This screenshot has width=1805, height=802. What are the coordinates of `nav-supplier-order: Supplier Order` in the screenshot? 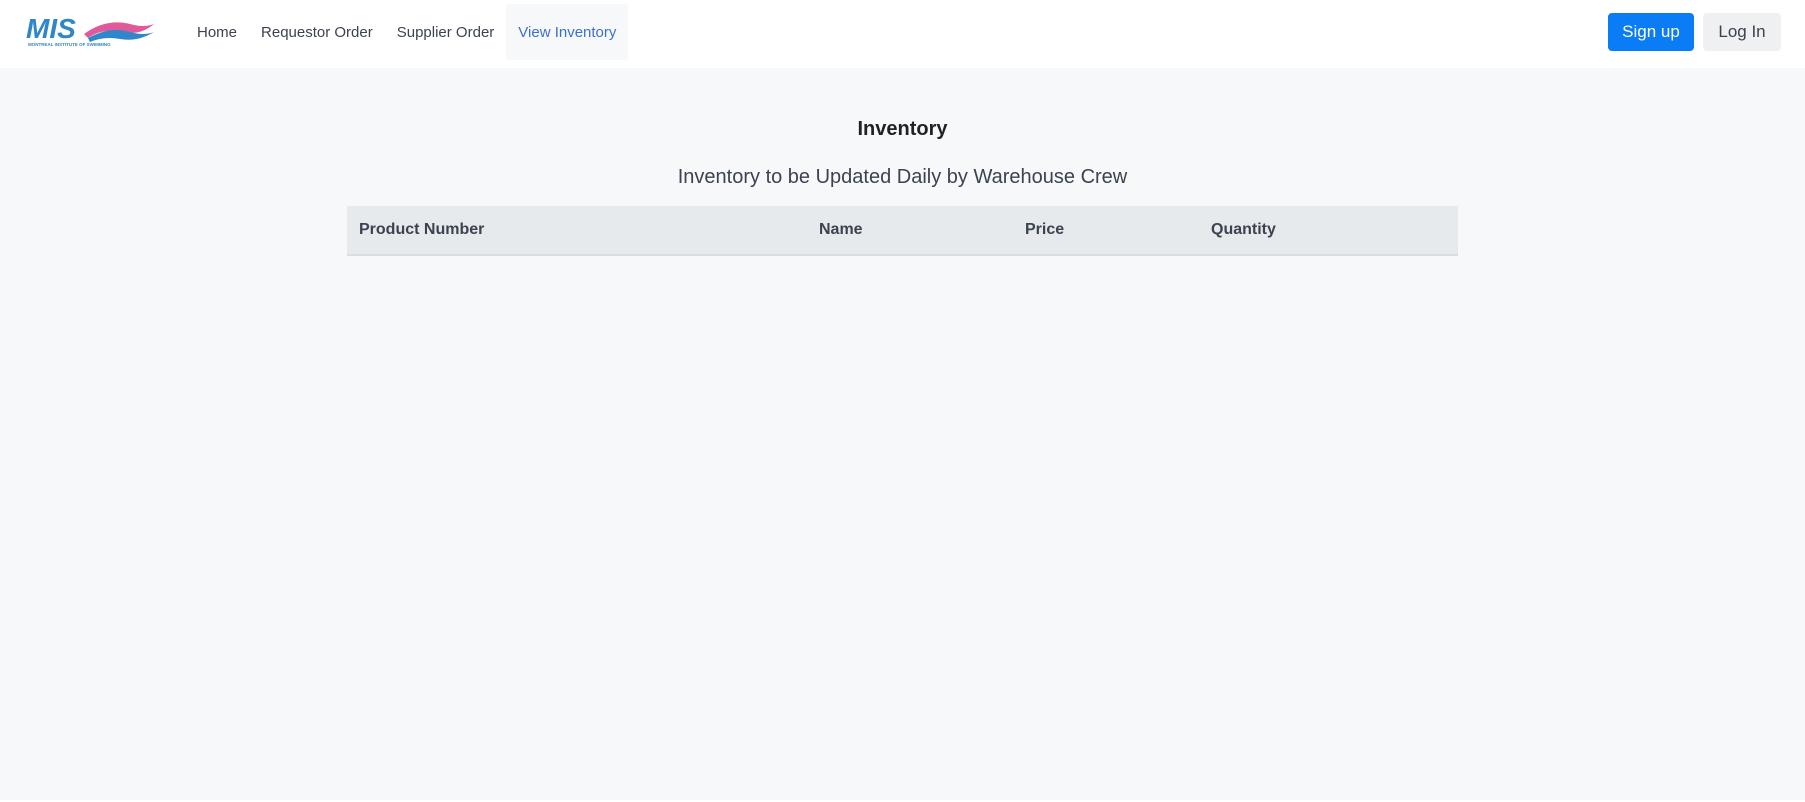 It's located at (446, 32).